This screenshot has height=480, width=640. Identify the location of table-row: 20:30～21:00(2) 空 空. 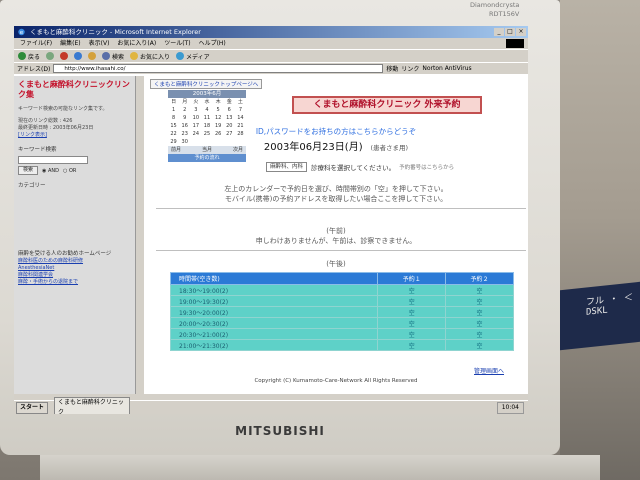
(341, 334).